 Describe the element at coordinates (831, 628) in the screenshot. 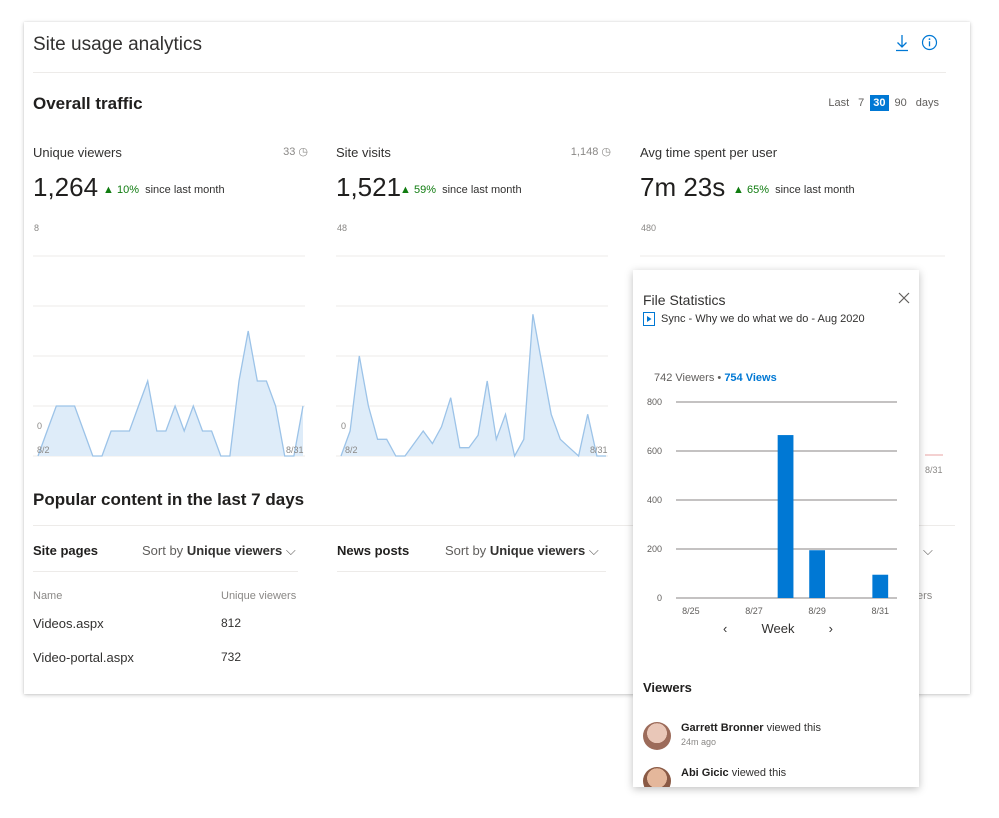

I see `chevron-right-icon: ›` at that location.